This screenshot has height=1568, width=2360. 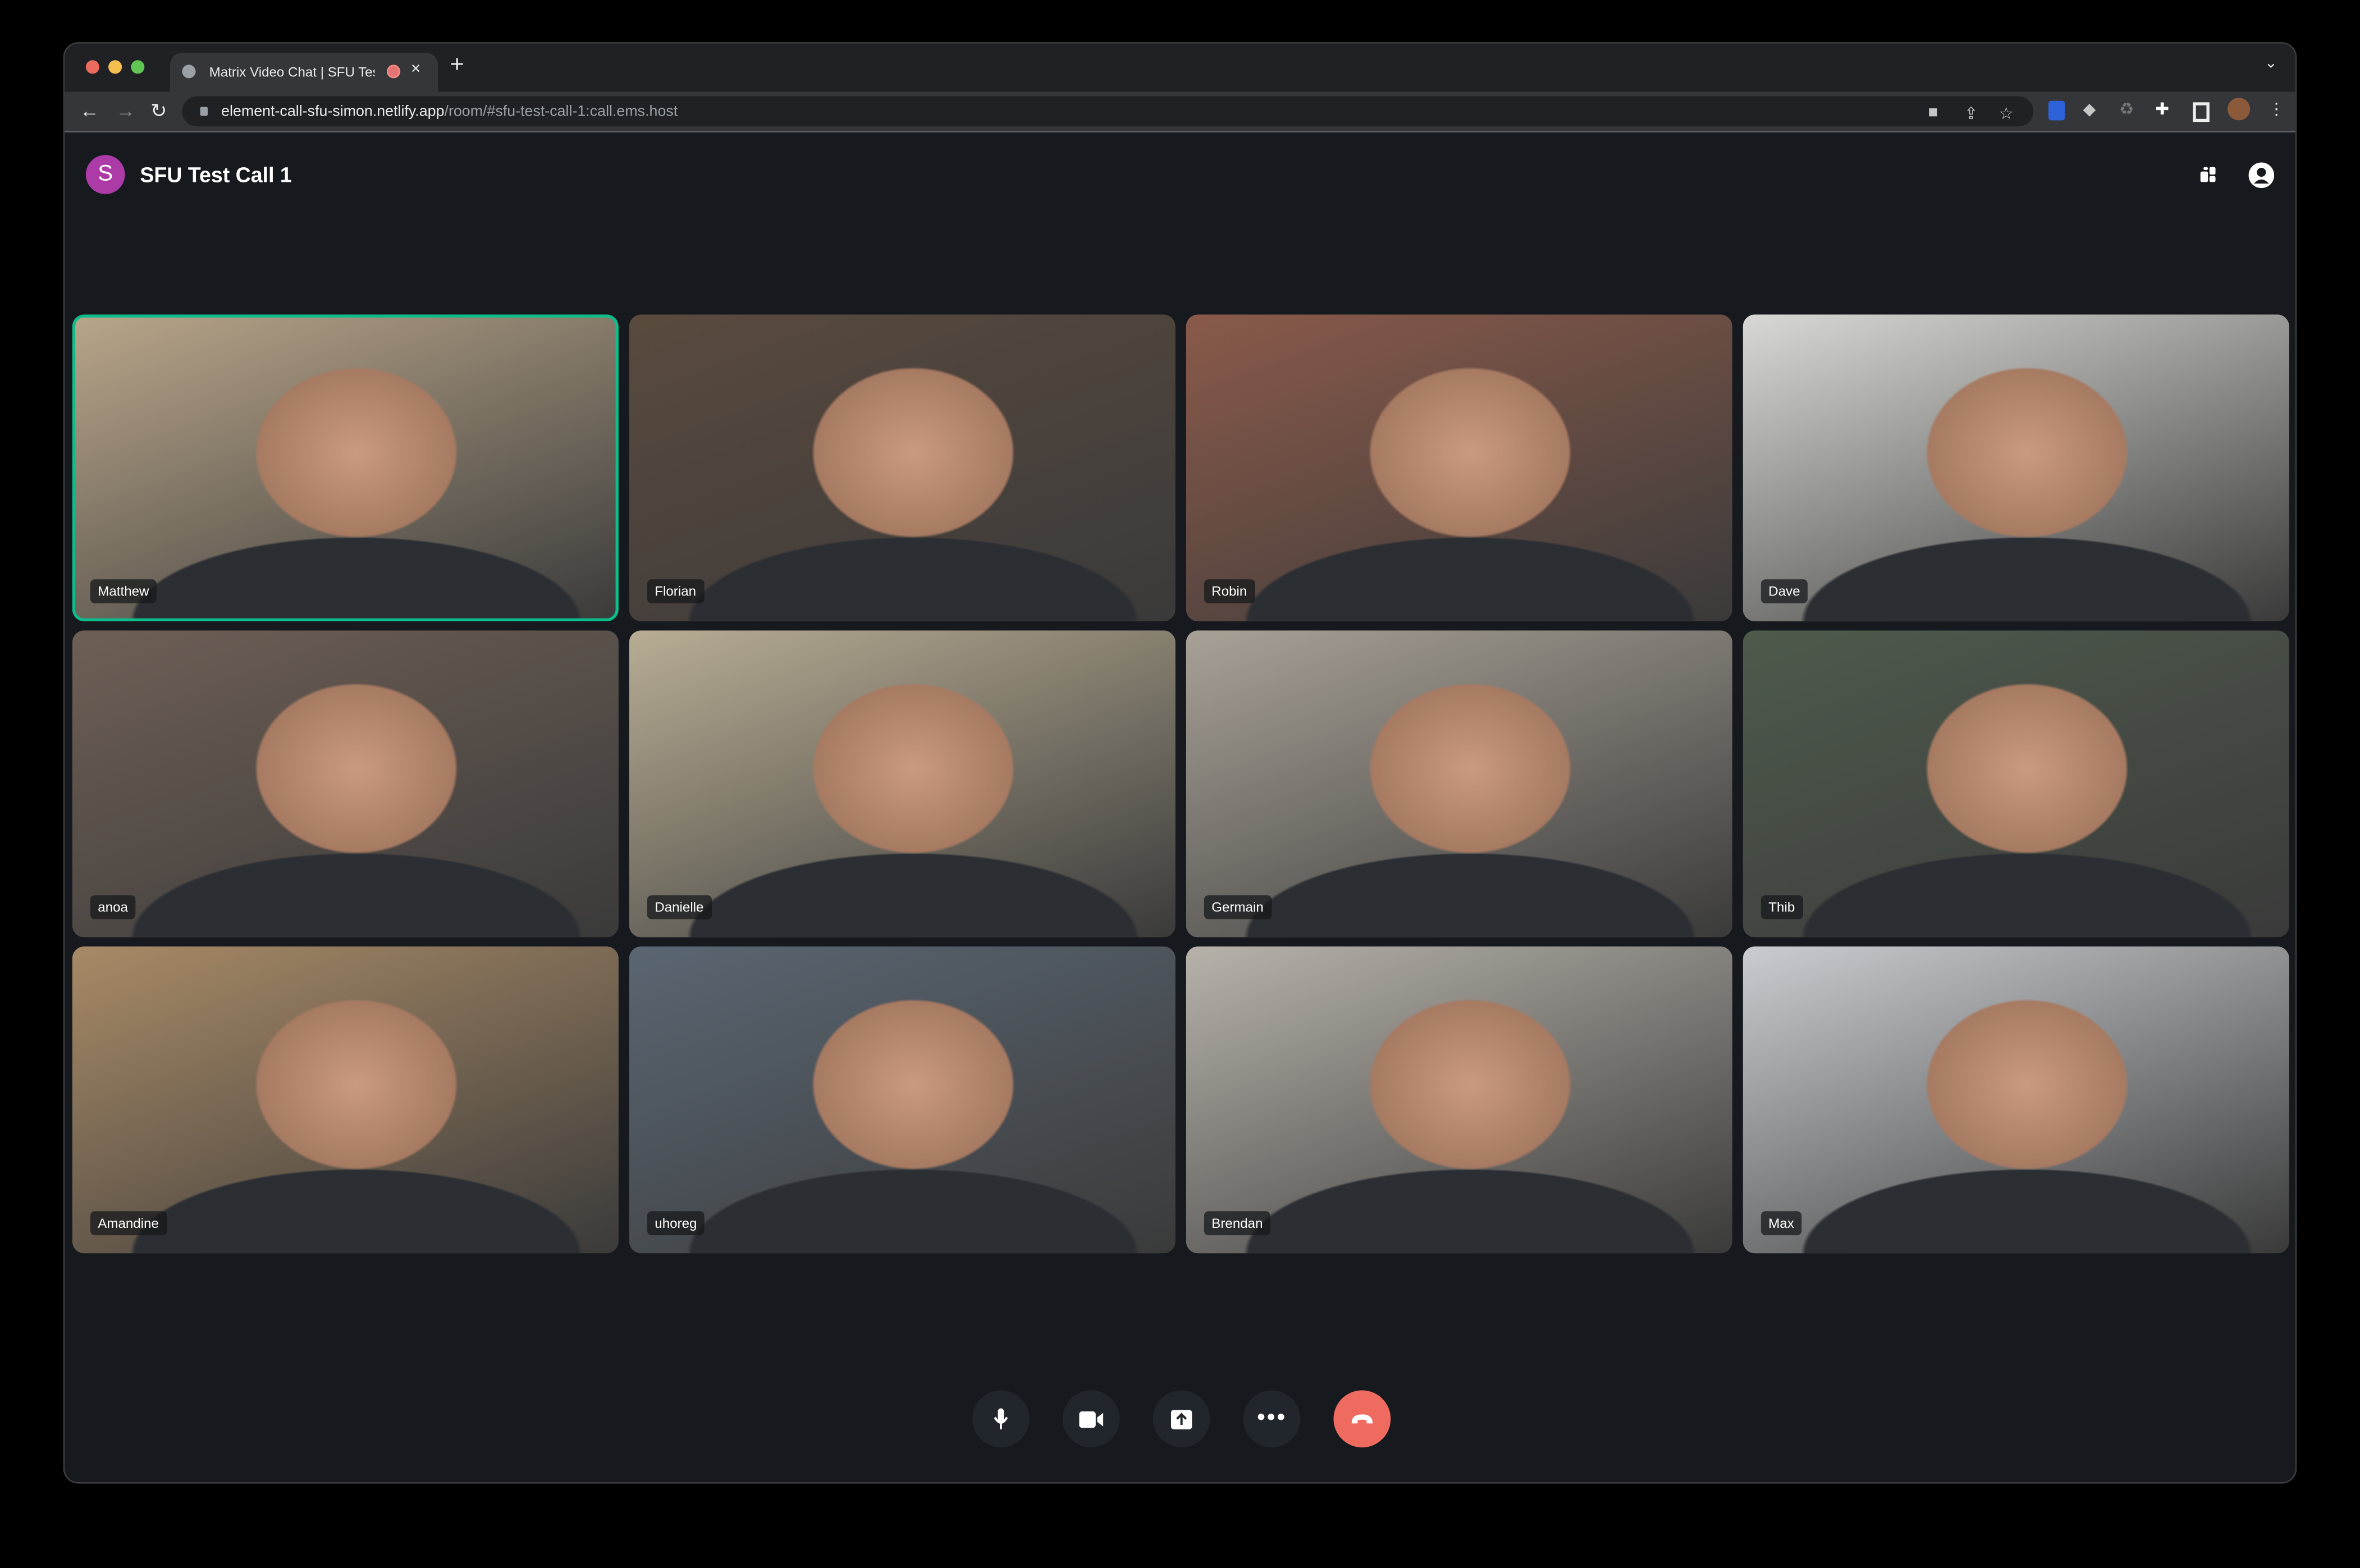 What do you see at coordinates (1781, 908) in the screenshot?
I see `participant-name-label: Thib` at bounding box center [1781, 908].